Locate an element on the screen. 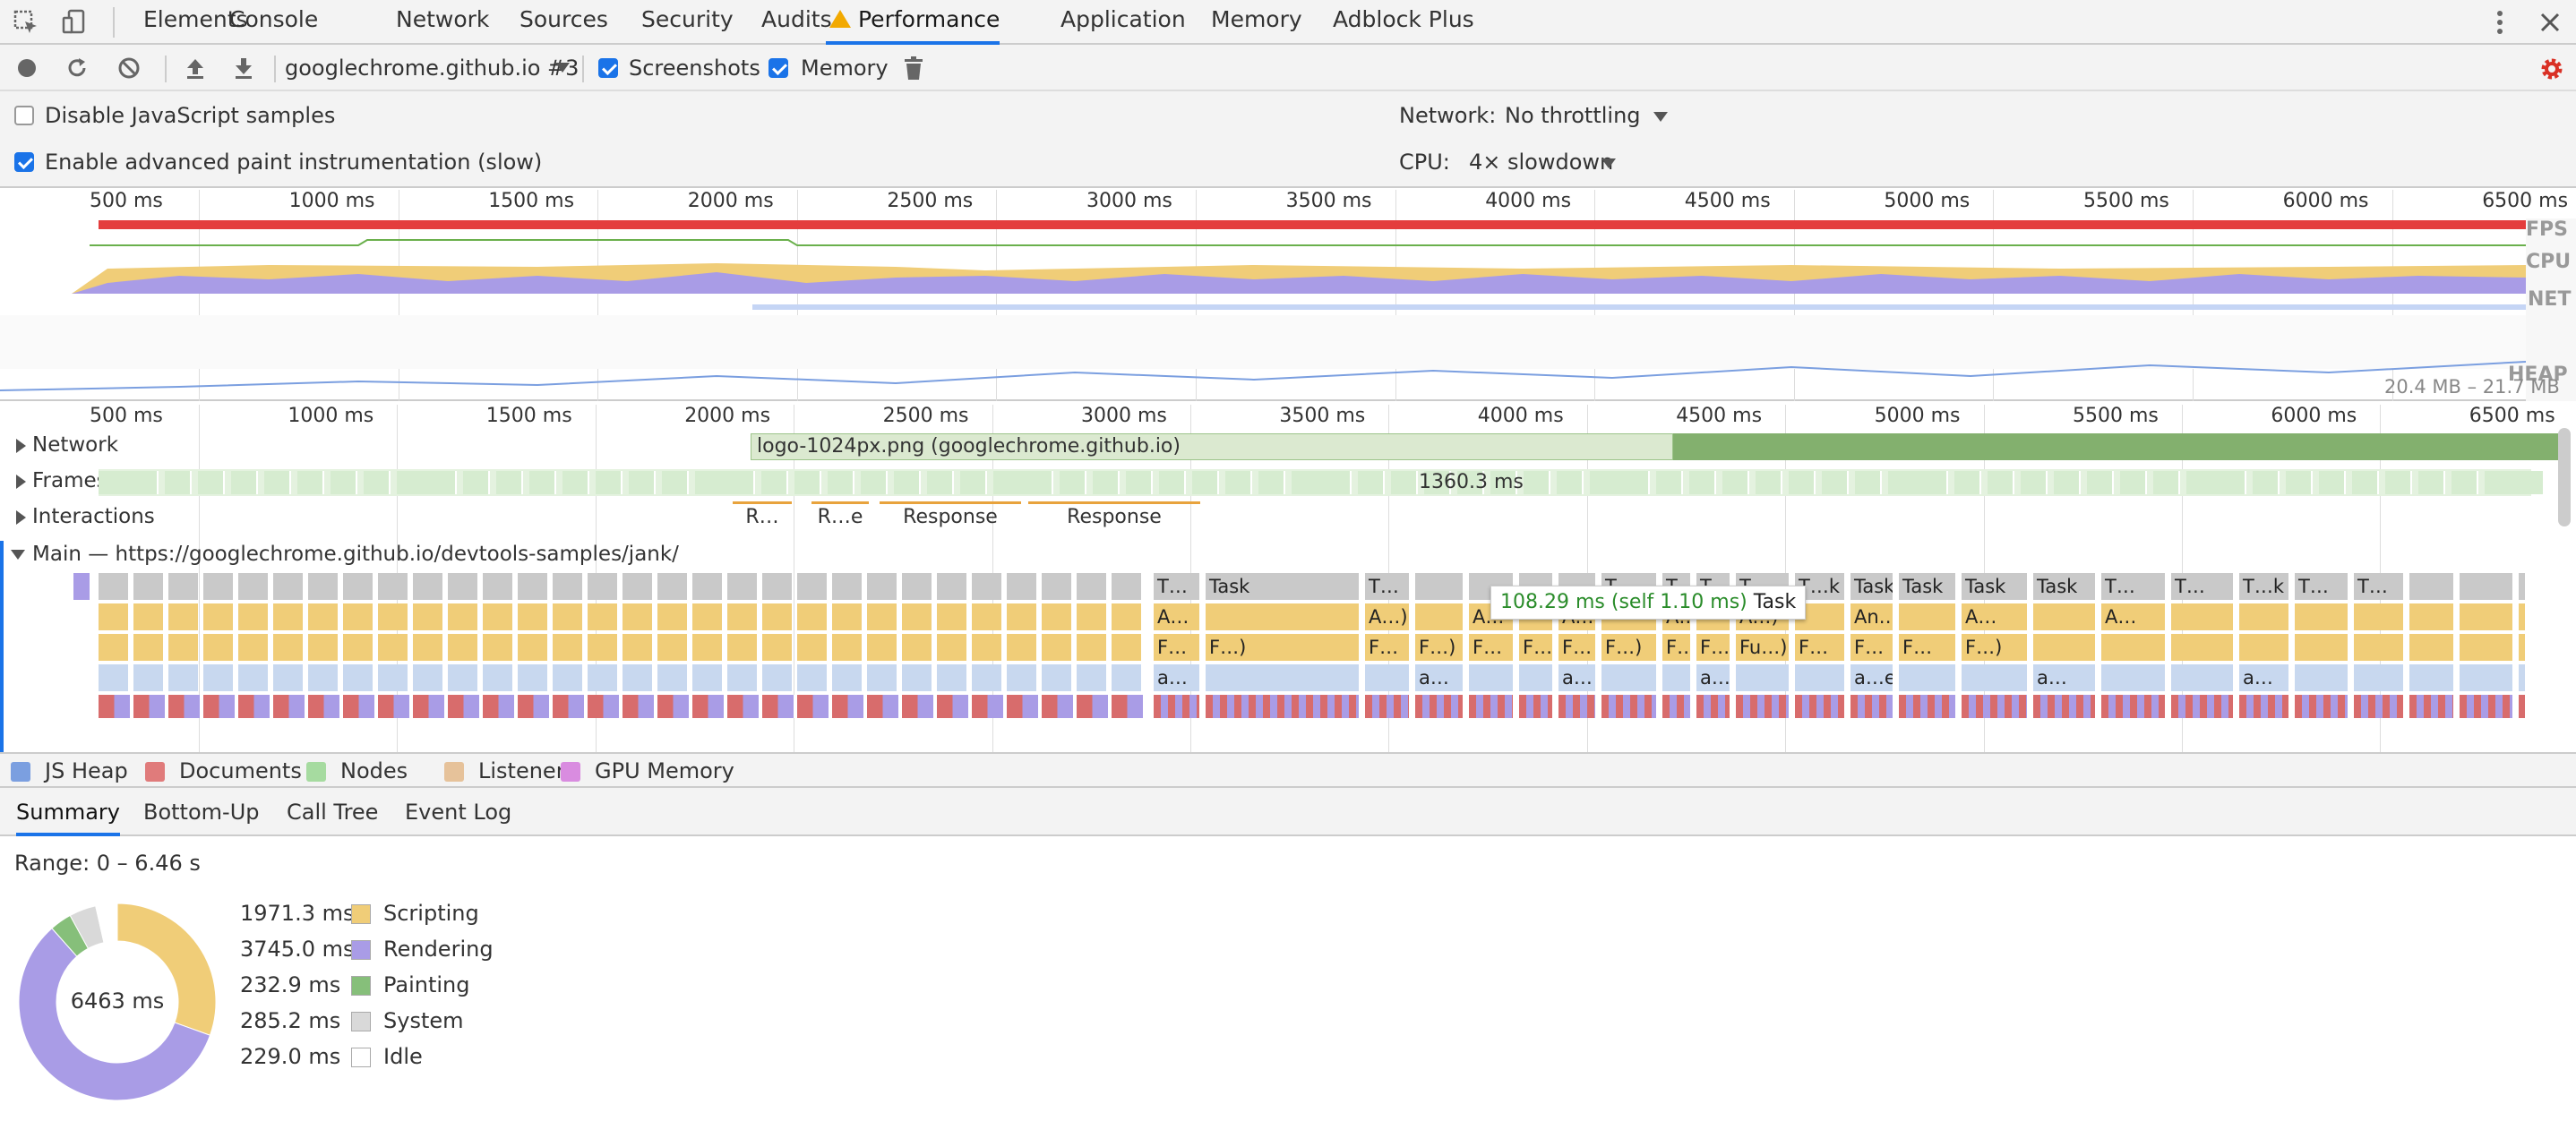 The width and height of the screenshot is (2576, 1121). frame-duration: 1360.3 ms is located at coordinates (1471, 482).